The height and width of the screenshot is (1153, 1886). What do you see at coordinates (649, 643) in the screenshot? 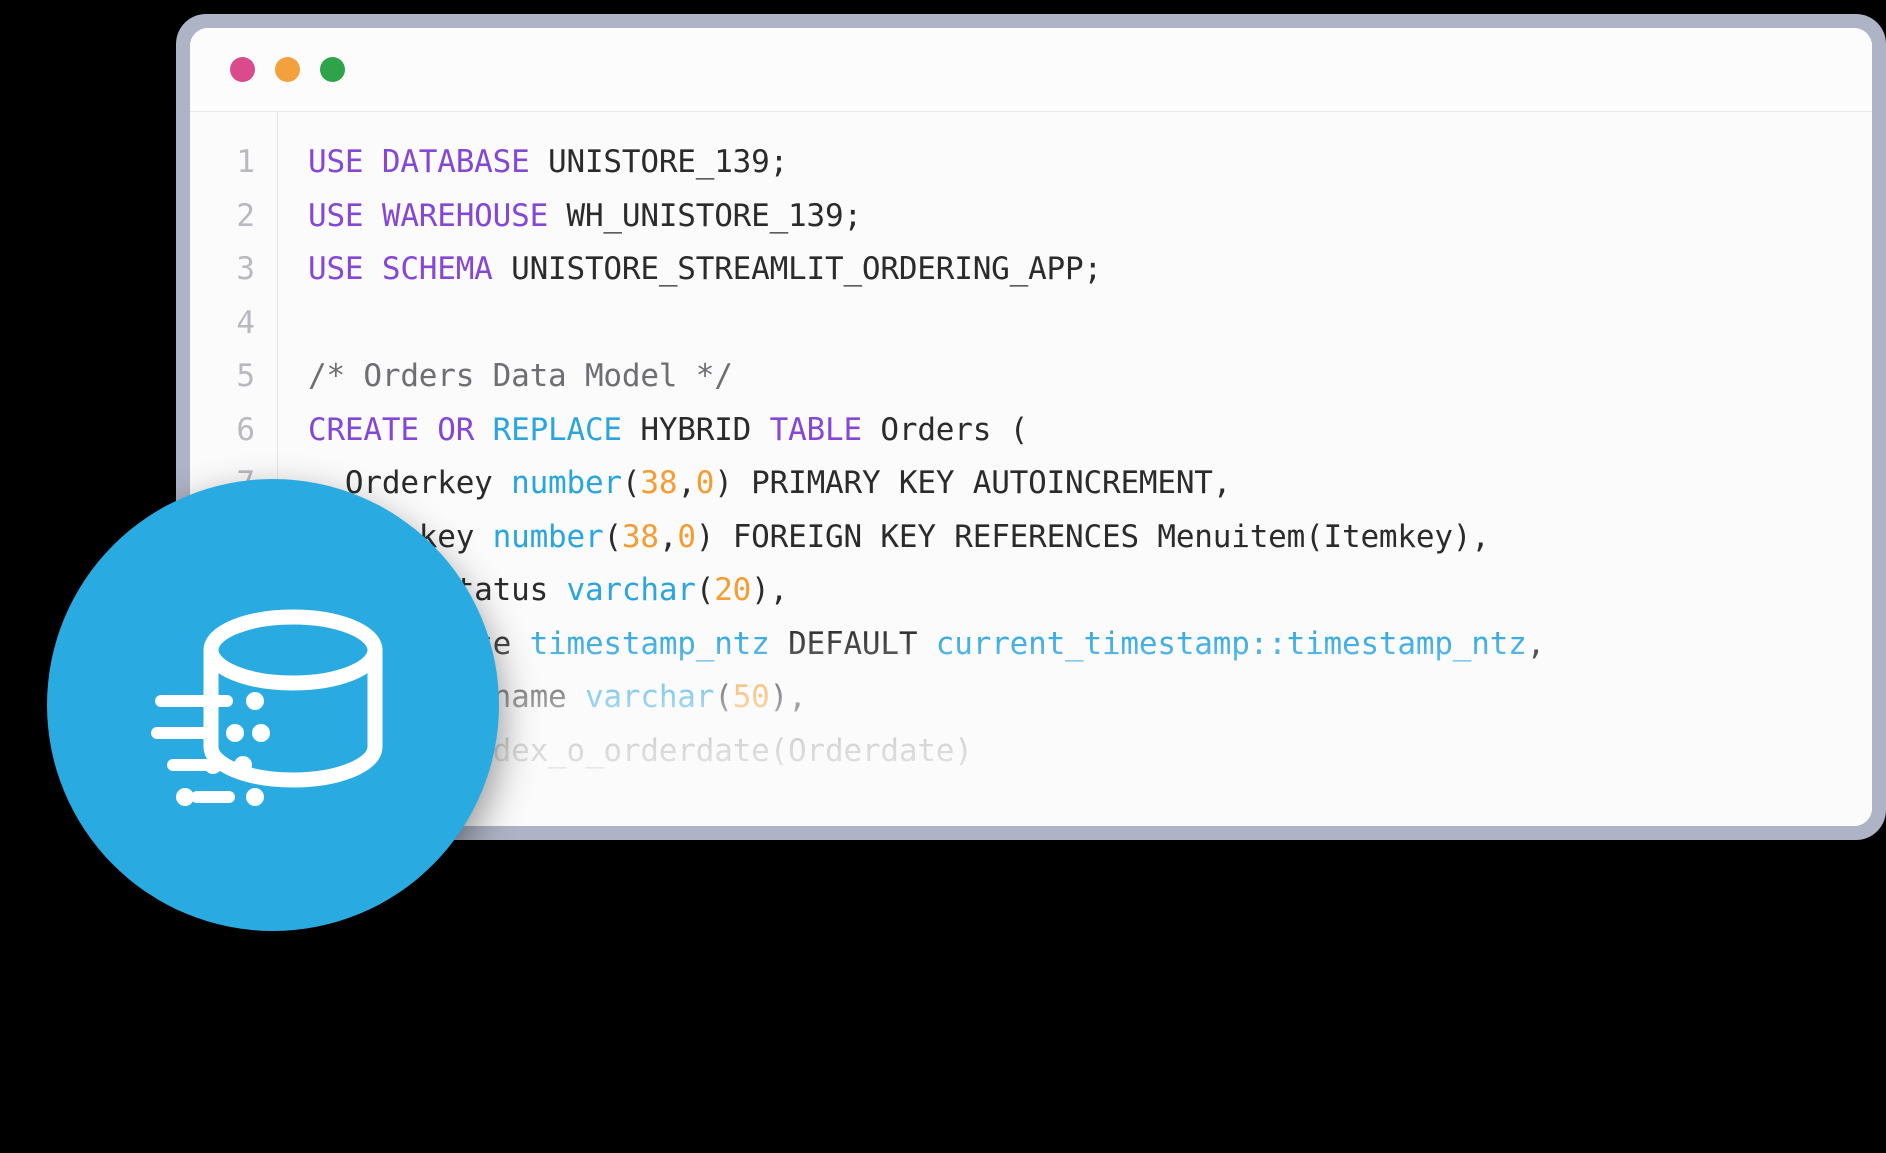
I see `code-token: timestamp_ntz` at bounding box center [649, 643].